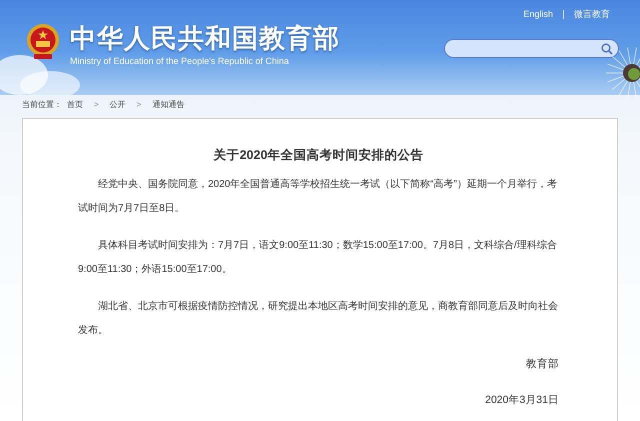  I want to click on breadcrumb-link: 通知通告, so click(168, 105).